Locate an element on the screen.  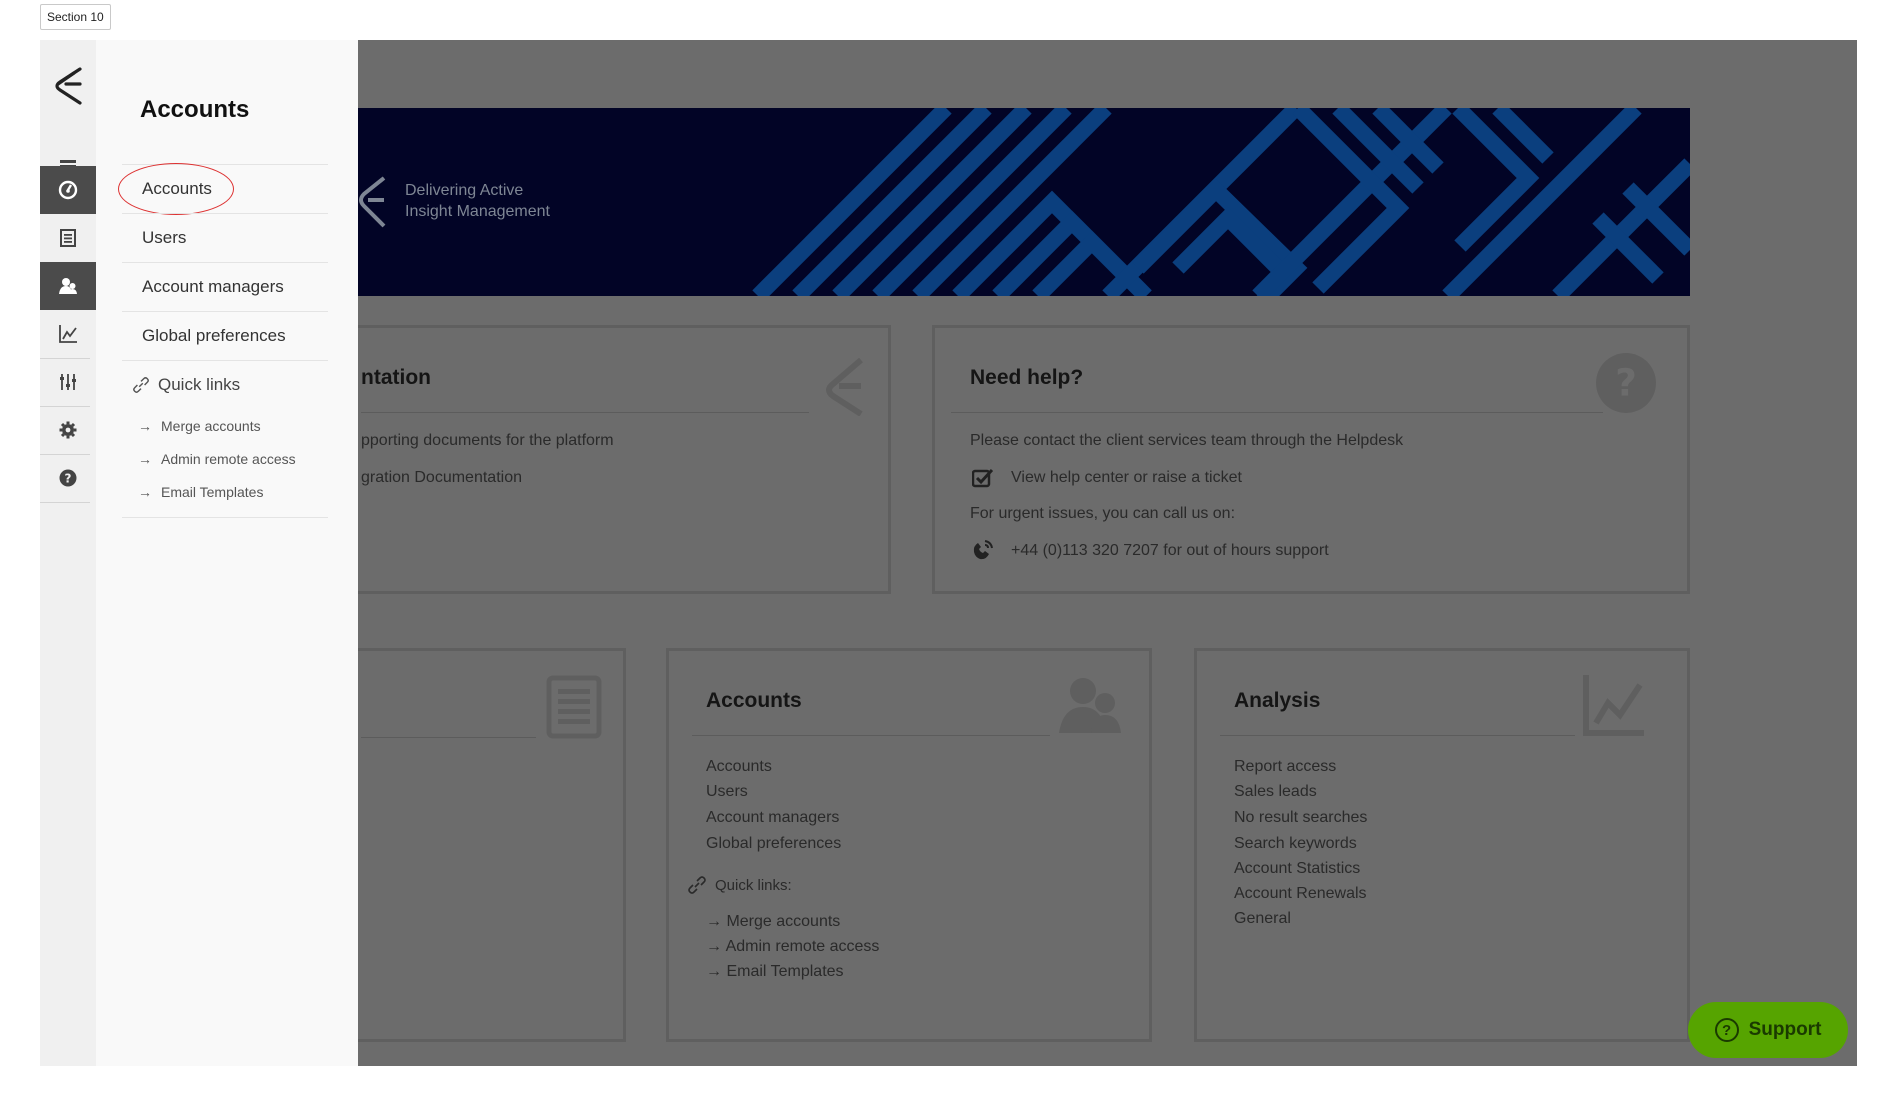
panel-quick-admin-remote-access: → Admin remote access is located at coordinates (225, 458).